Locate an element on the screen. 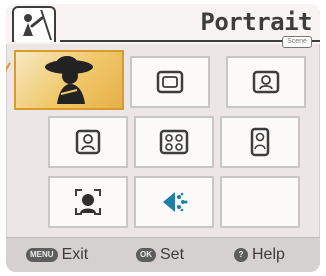 This screenshot has height=276, width=326. set-label: Set is located at coordinates (172, 254).